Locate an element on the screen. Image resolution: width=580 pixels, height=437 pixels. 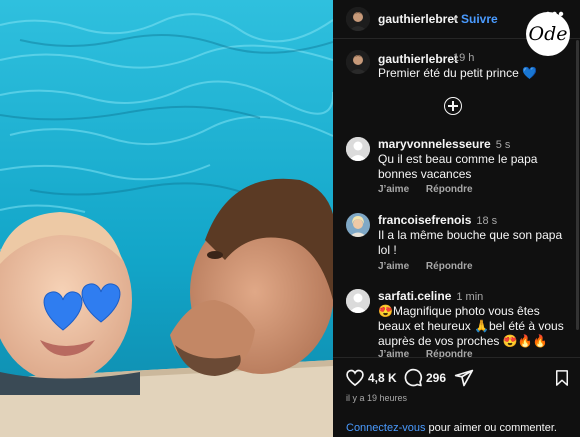
post-actions-bar: 4,8 K 296 is located at coordinates (456, 378).